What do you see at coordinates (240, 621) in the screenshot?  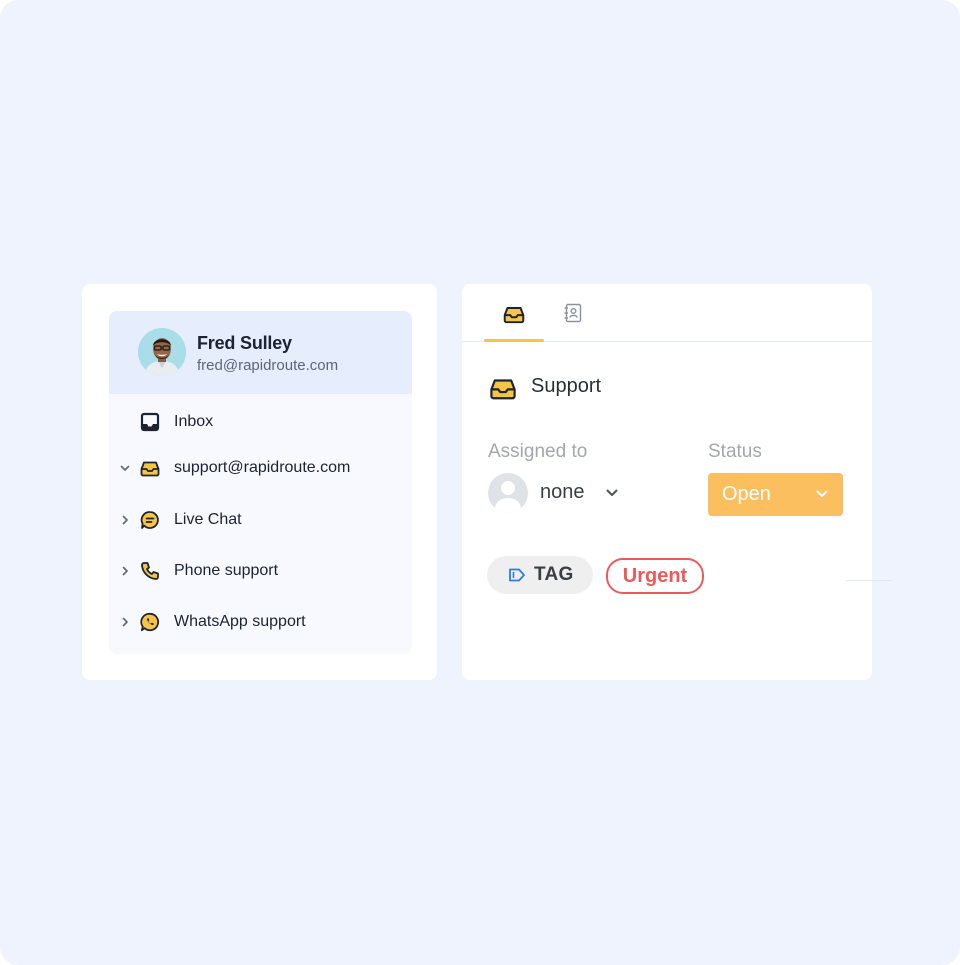 I see `sidebar-item-label: WhatsApp support` at bounding box center [240, 621].